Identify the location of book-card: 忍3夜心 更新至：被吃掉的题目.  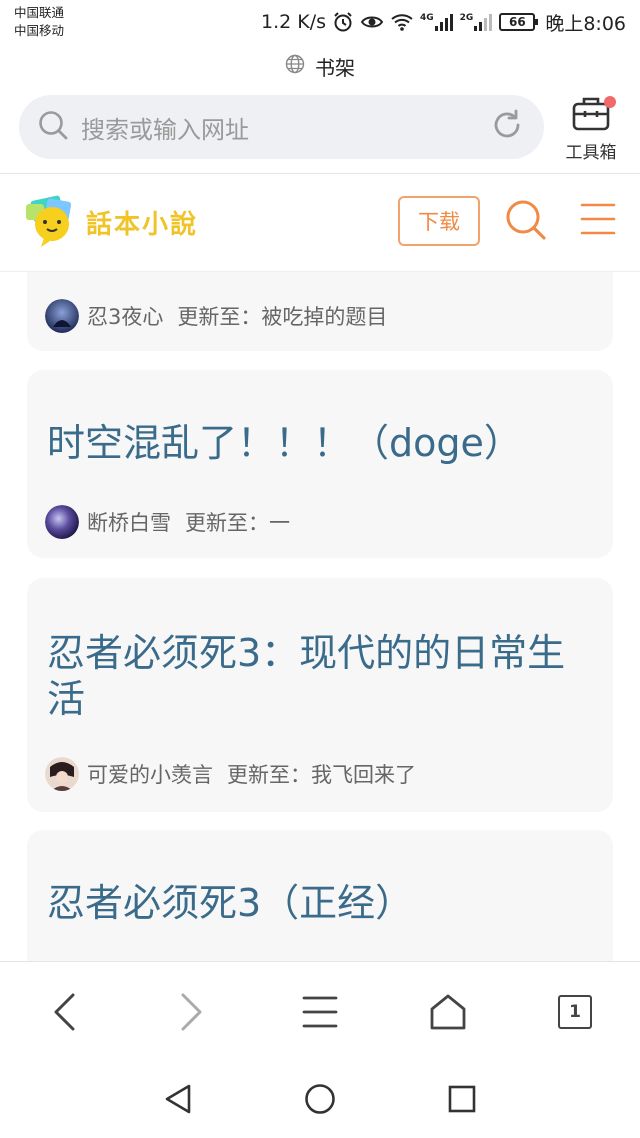
(320, 311).